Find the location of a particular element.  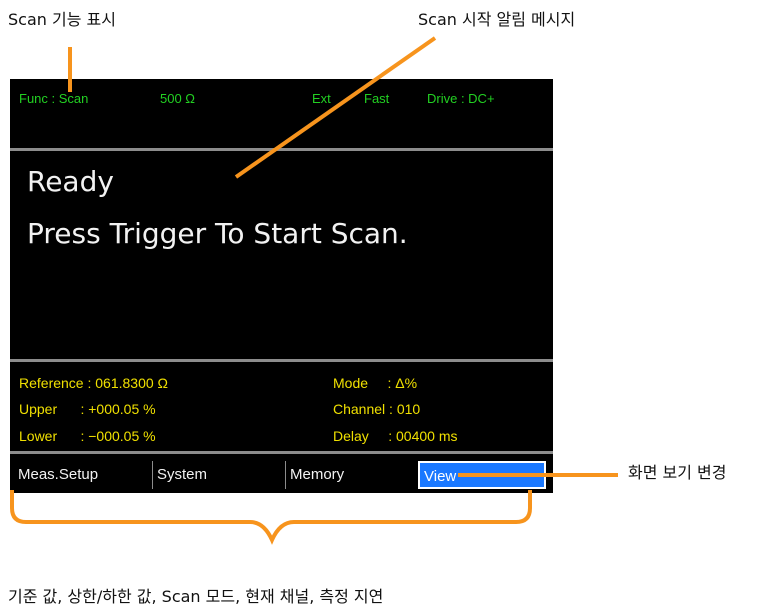

status-func: Func : Scan is located at coordinates (54, 98).